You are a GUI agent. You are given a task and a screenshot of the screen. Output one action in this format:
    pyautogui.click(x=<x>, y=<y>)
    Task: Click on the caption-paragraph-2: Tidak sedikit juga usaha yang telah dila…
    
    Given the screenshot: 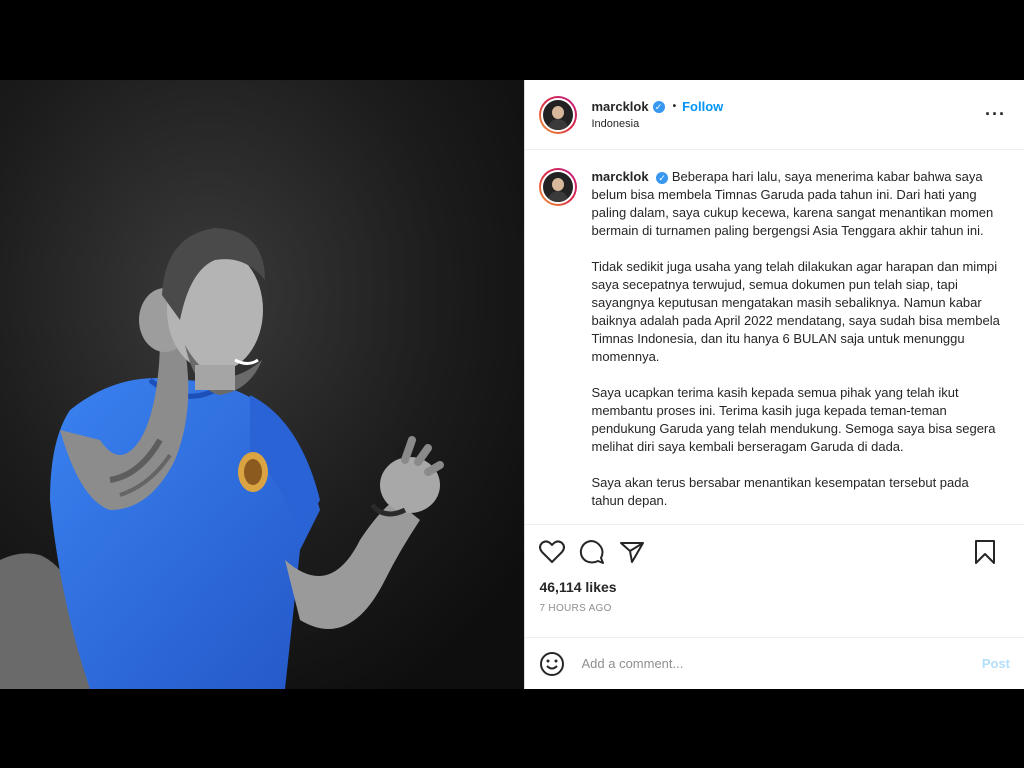 What is the action you would take?
    pyautogui.click(x=795, y=311)
    